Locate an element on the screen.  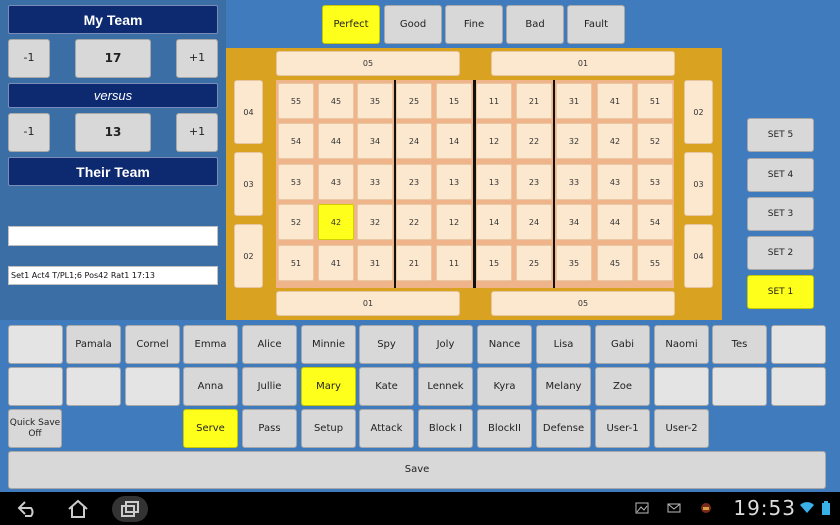
set-button-1: SET 1 is located at coordinates (780, 292).